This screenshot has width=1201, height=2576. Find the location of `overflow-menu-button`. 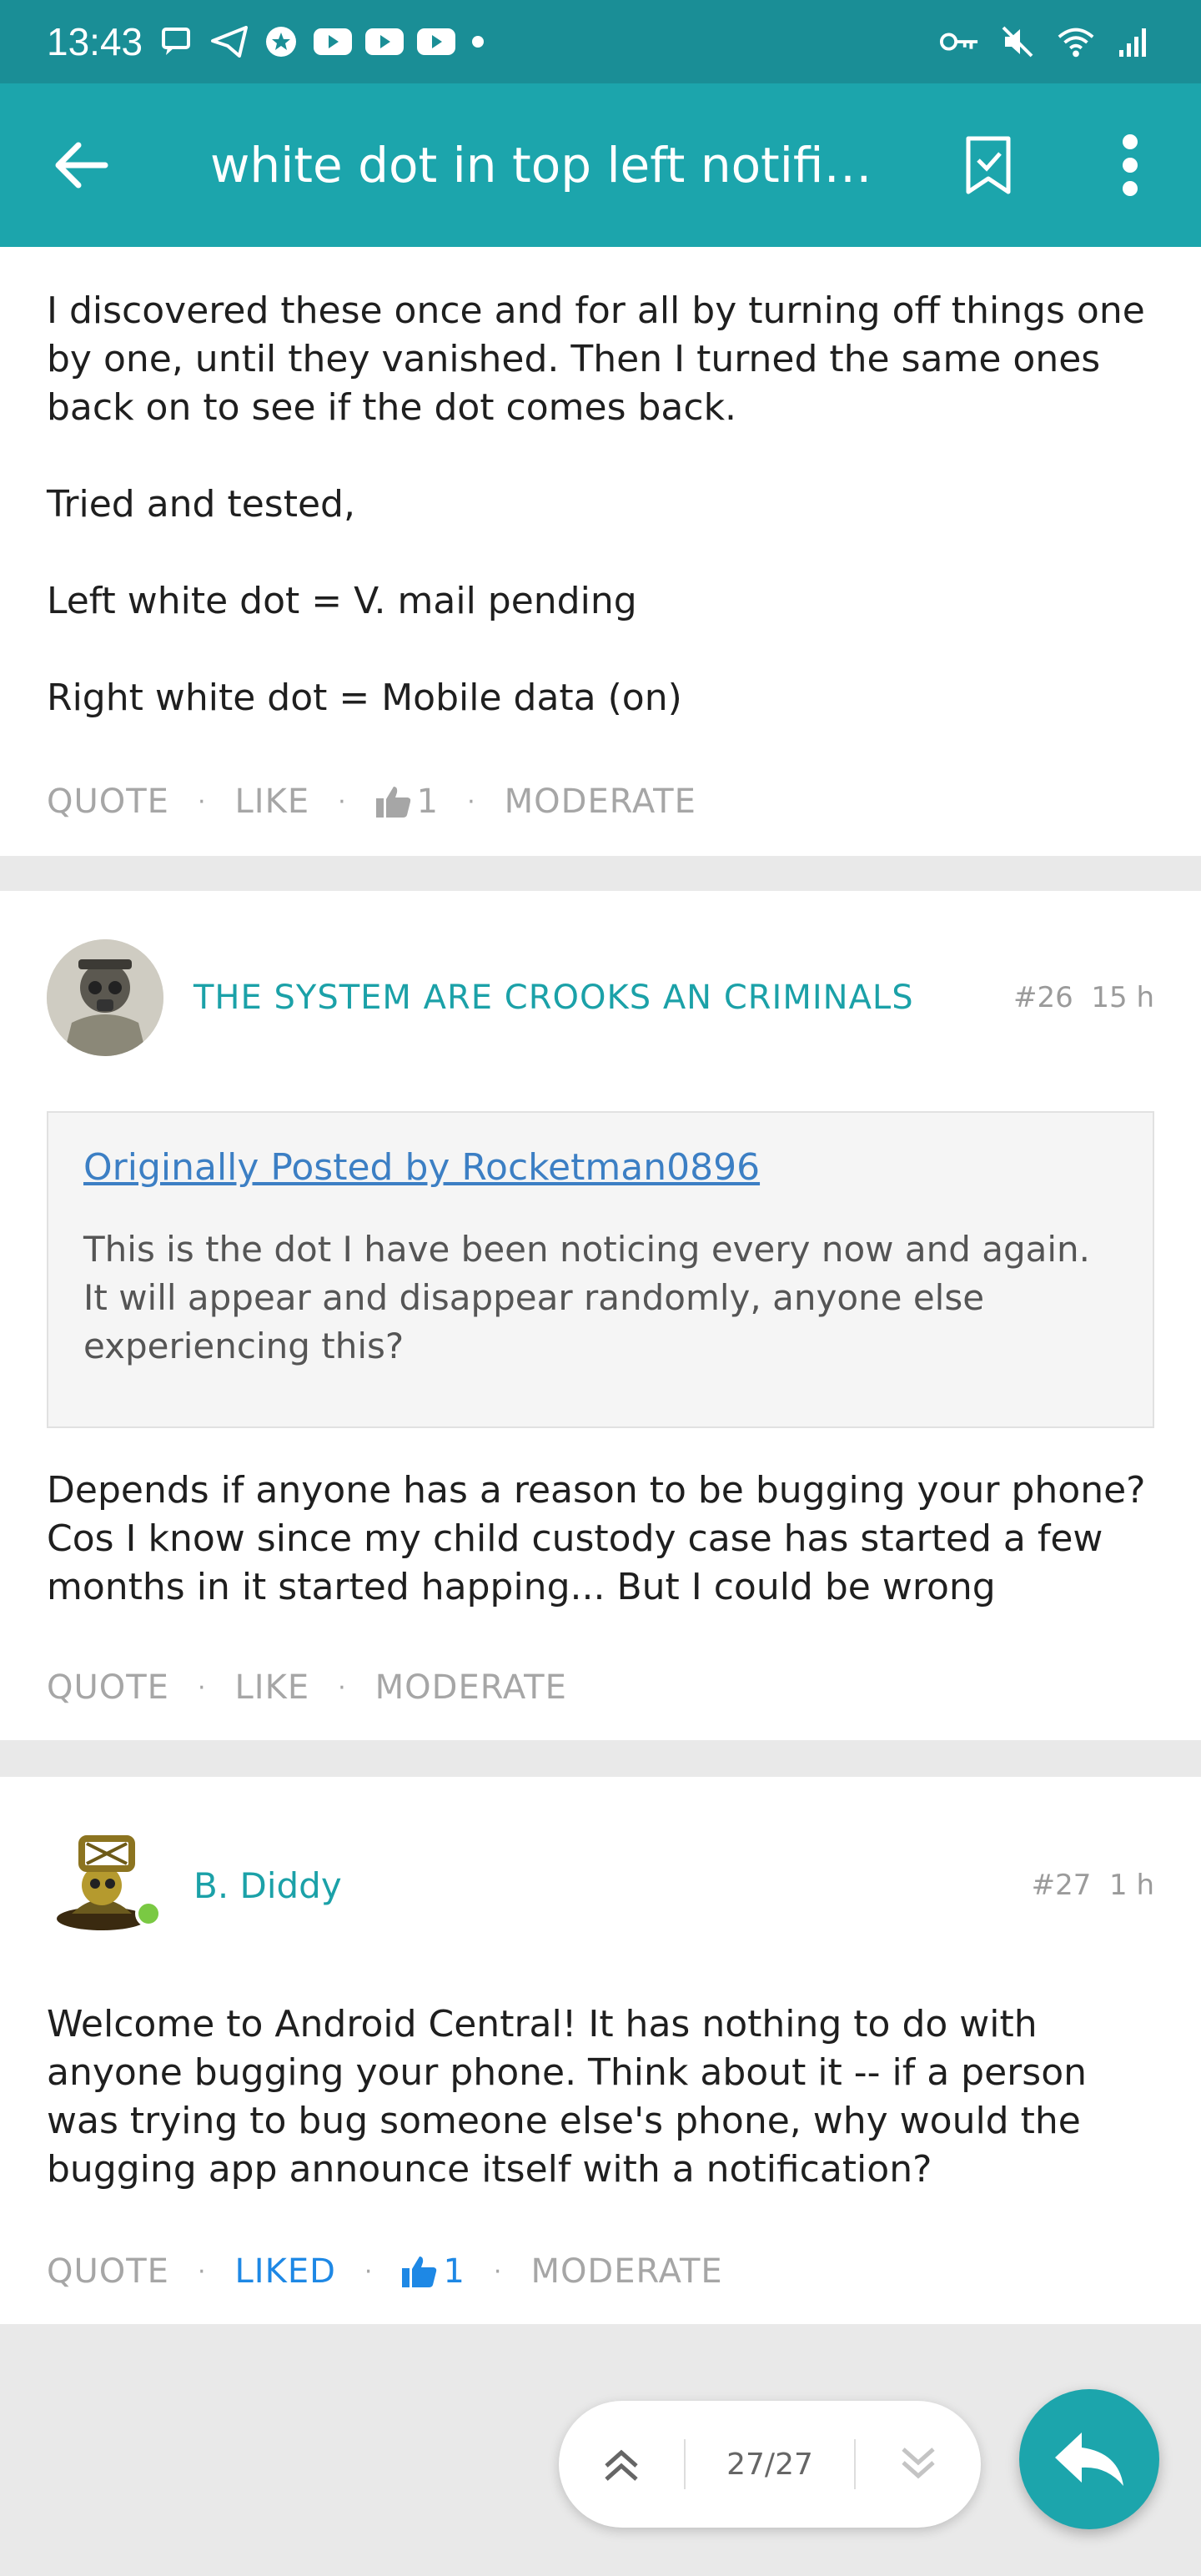

overflow-menu-button is located at coordinates (1130, 165).